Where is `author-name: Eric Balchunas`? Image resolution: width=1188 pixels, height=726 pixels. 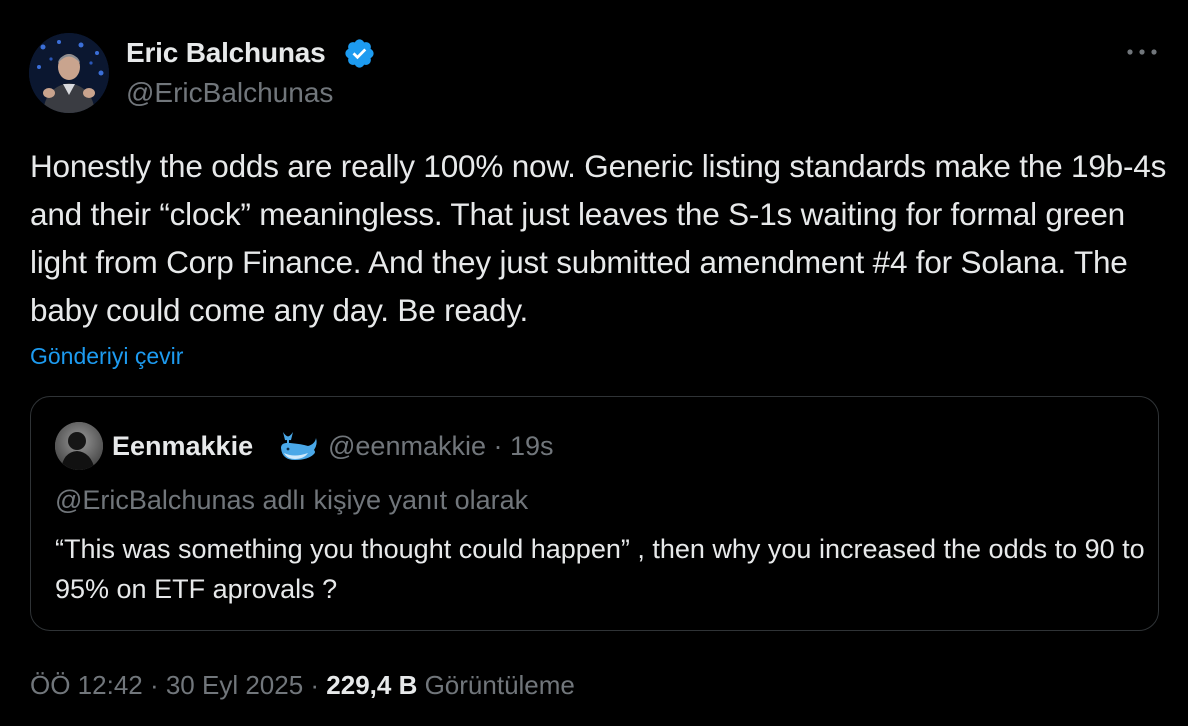 author-name: Eric Balchunas is located at coordinates (226, 53).